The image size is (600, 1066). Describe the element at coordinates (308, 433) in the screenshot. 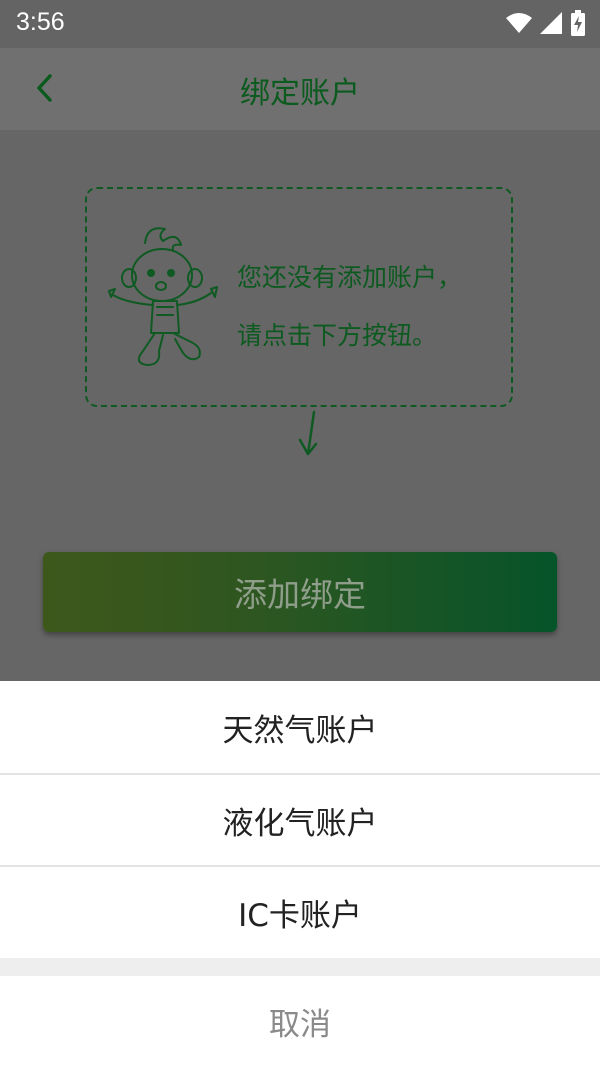

I see `arrow-down-icon` at that location.